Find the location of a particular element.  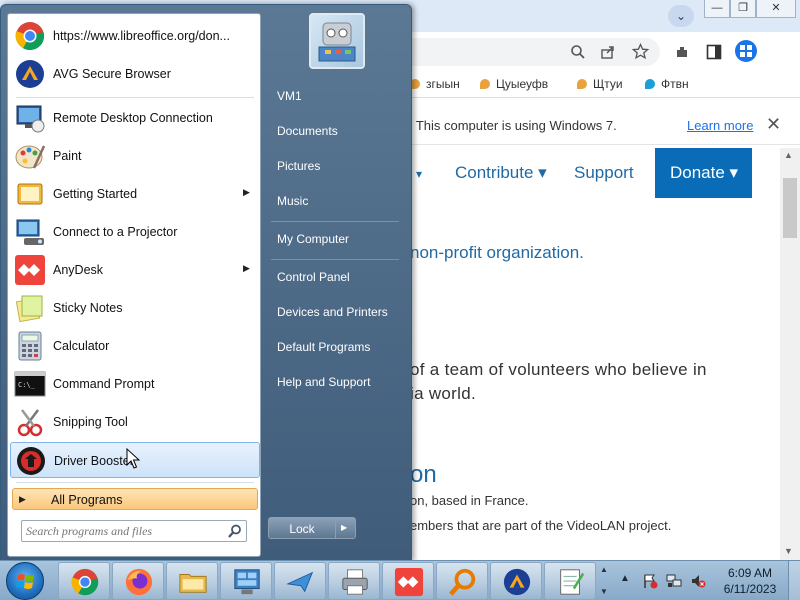

minimize-button: — is located at coordinates (717, 9).